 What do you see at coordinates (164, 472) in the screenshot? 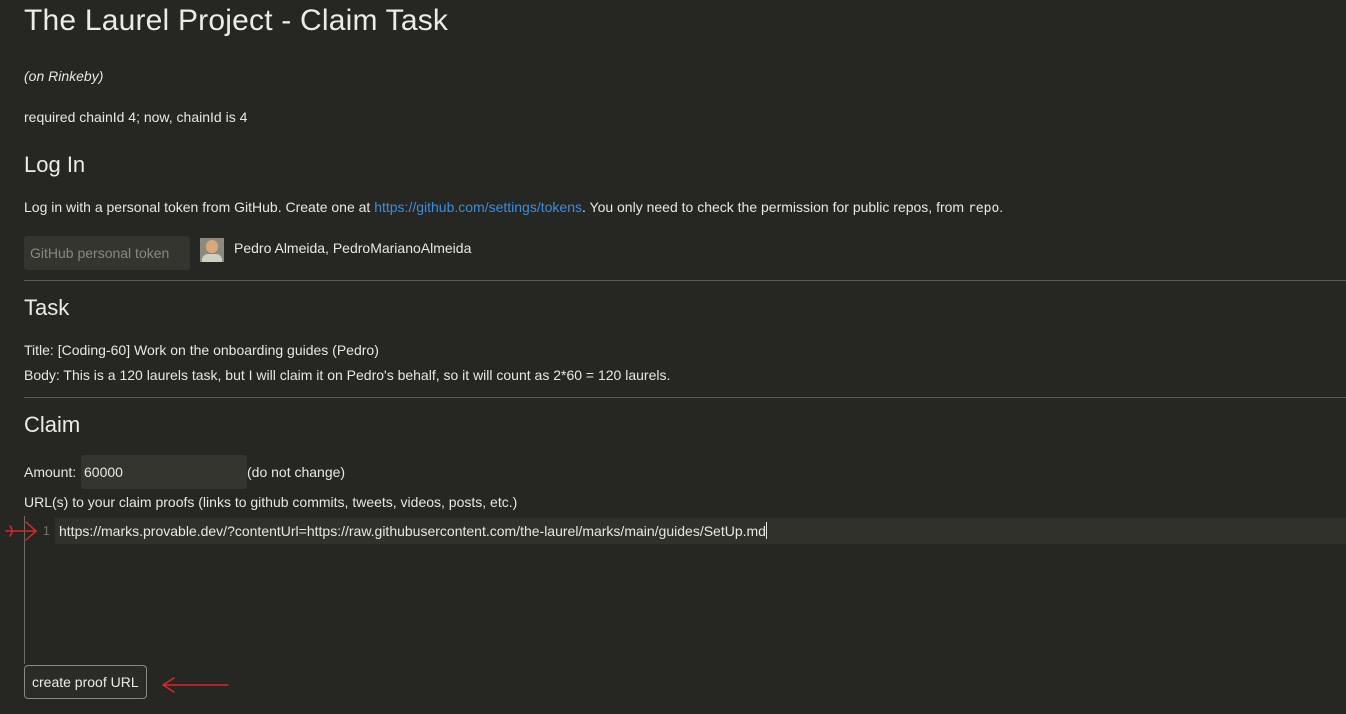
I see `amount-input` at bounding box center [164, 472].